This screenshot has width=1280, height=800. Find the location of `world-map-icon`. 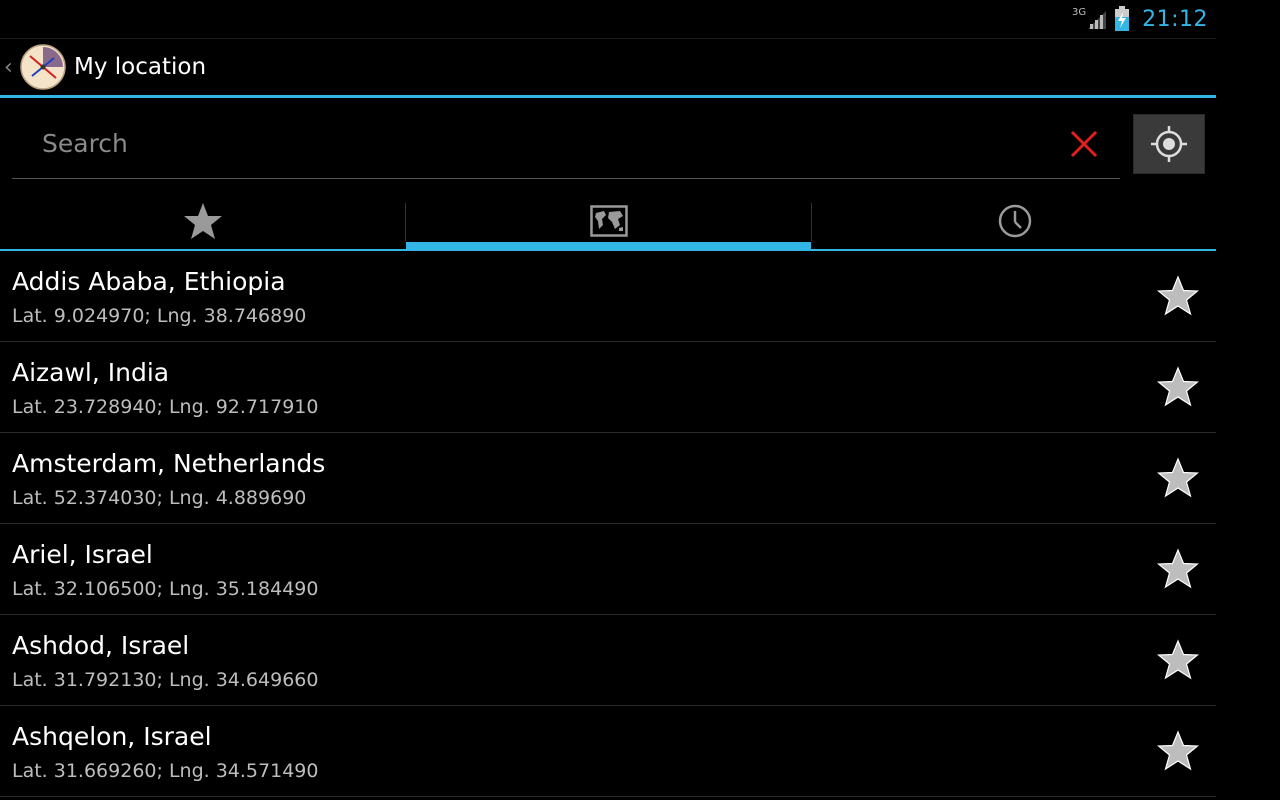

world-map-icon is located at coordinates (608, 221).